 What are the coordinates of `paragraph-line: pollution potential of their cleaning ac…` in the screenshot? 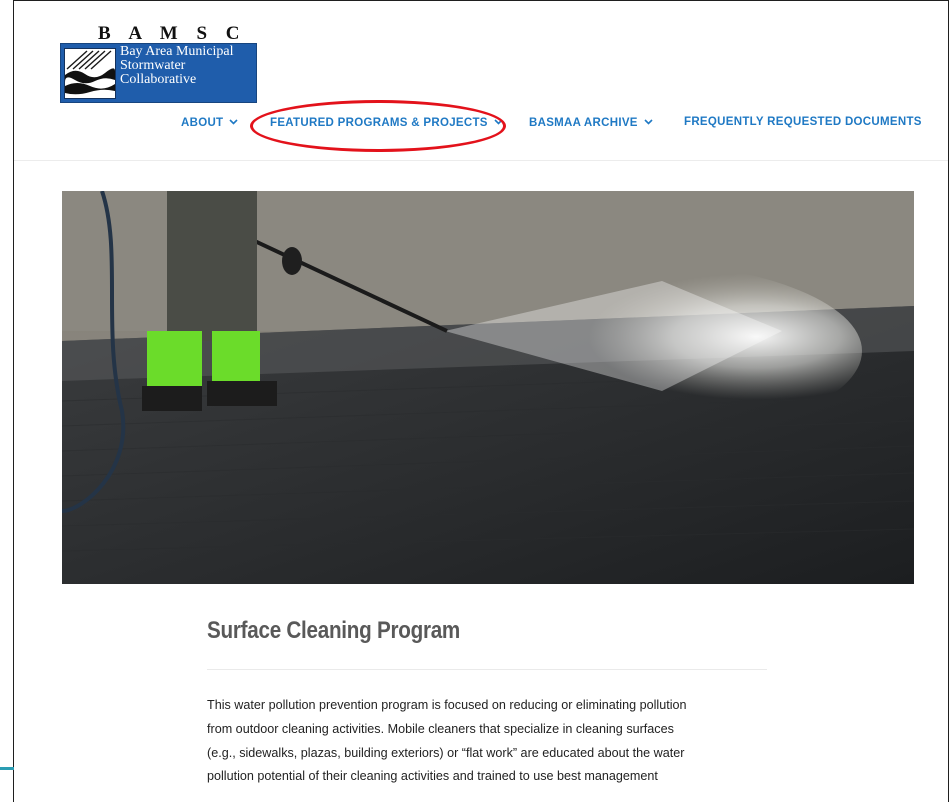 It's located at (432, 776).